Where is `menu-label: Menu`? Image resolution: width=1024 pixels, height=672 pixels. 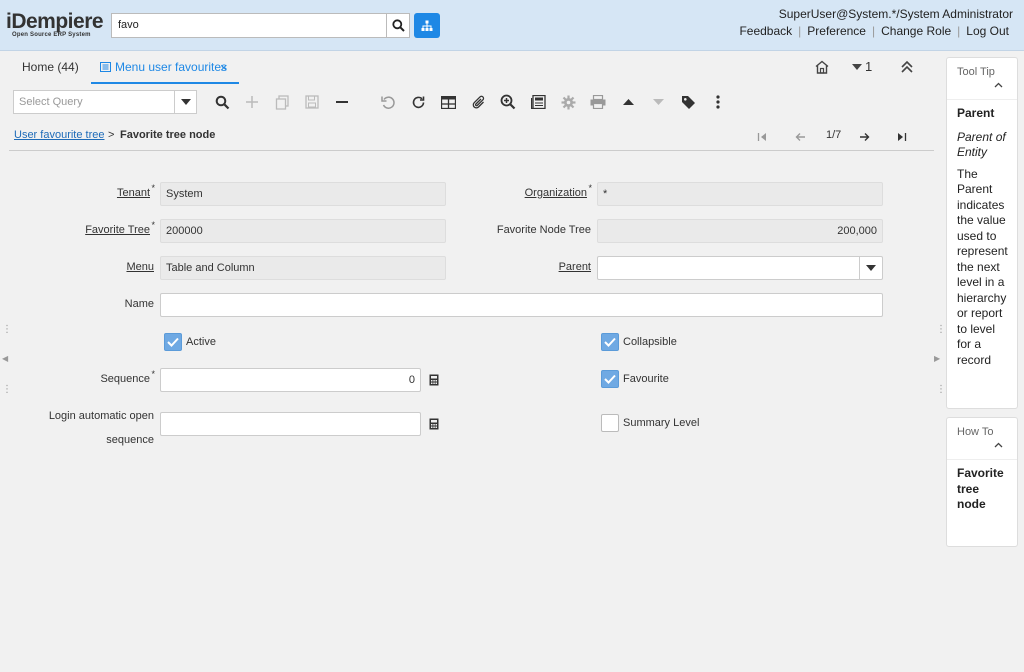 menu-label: Menu is located at coordinates (140, 267).